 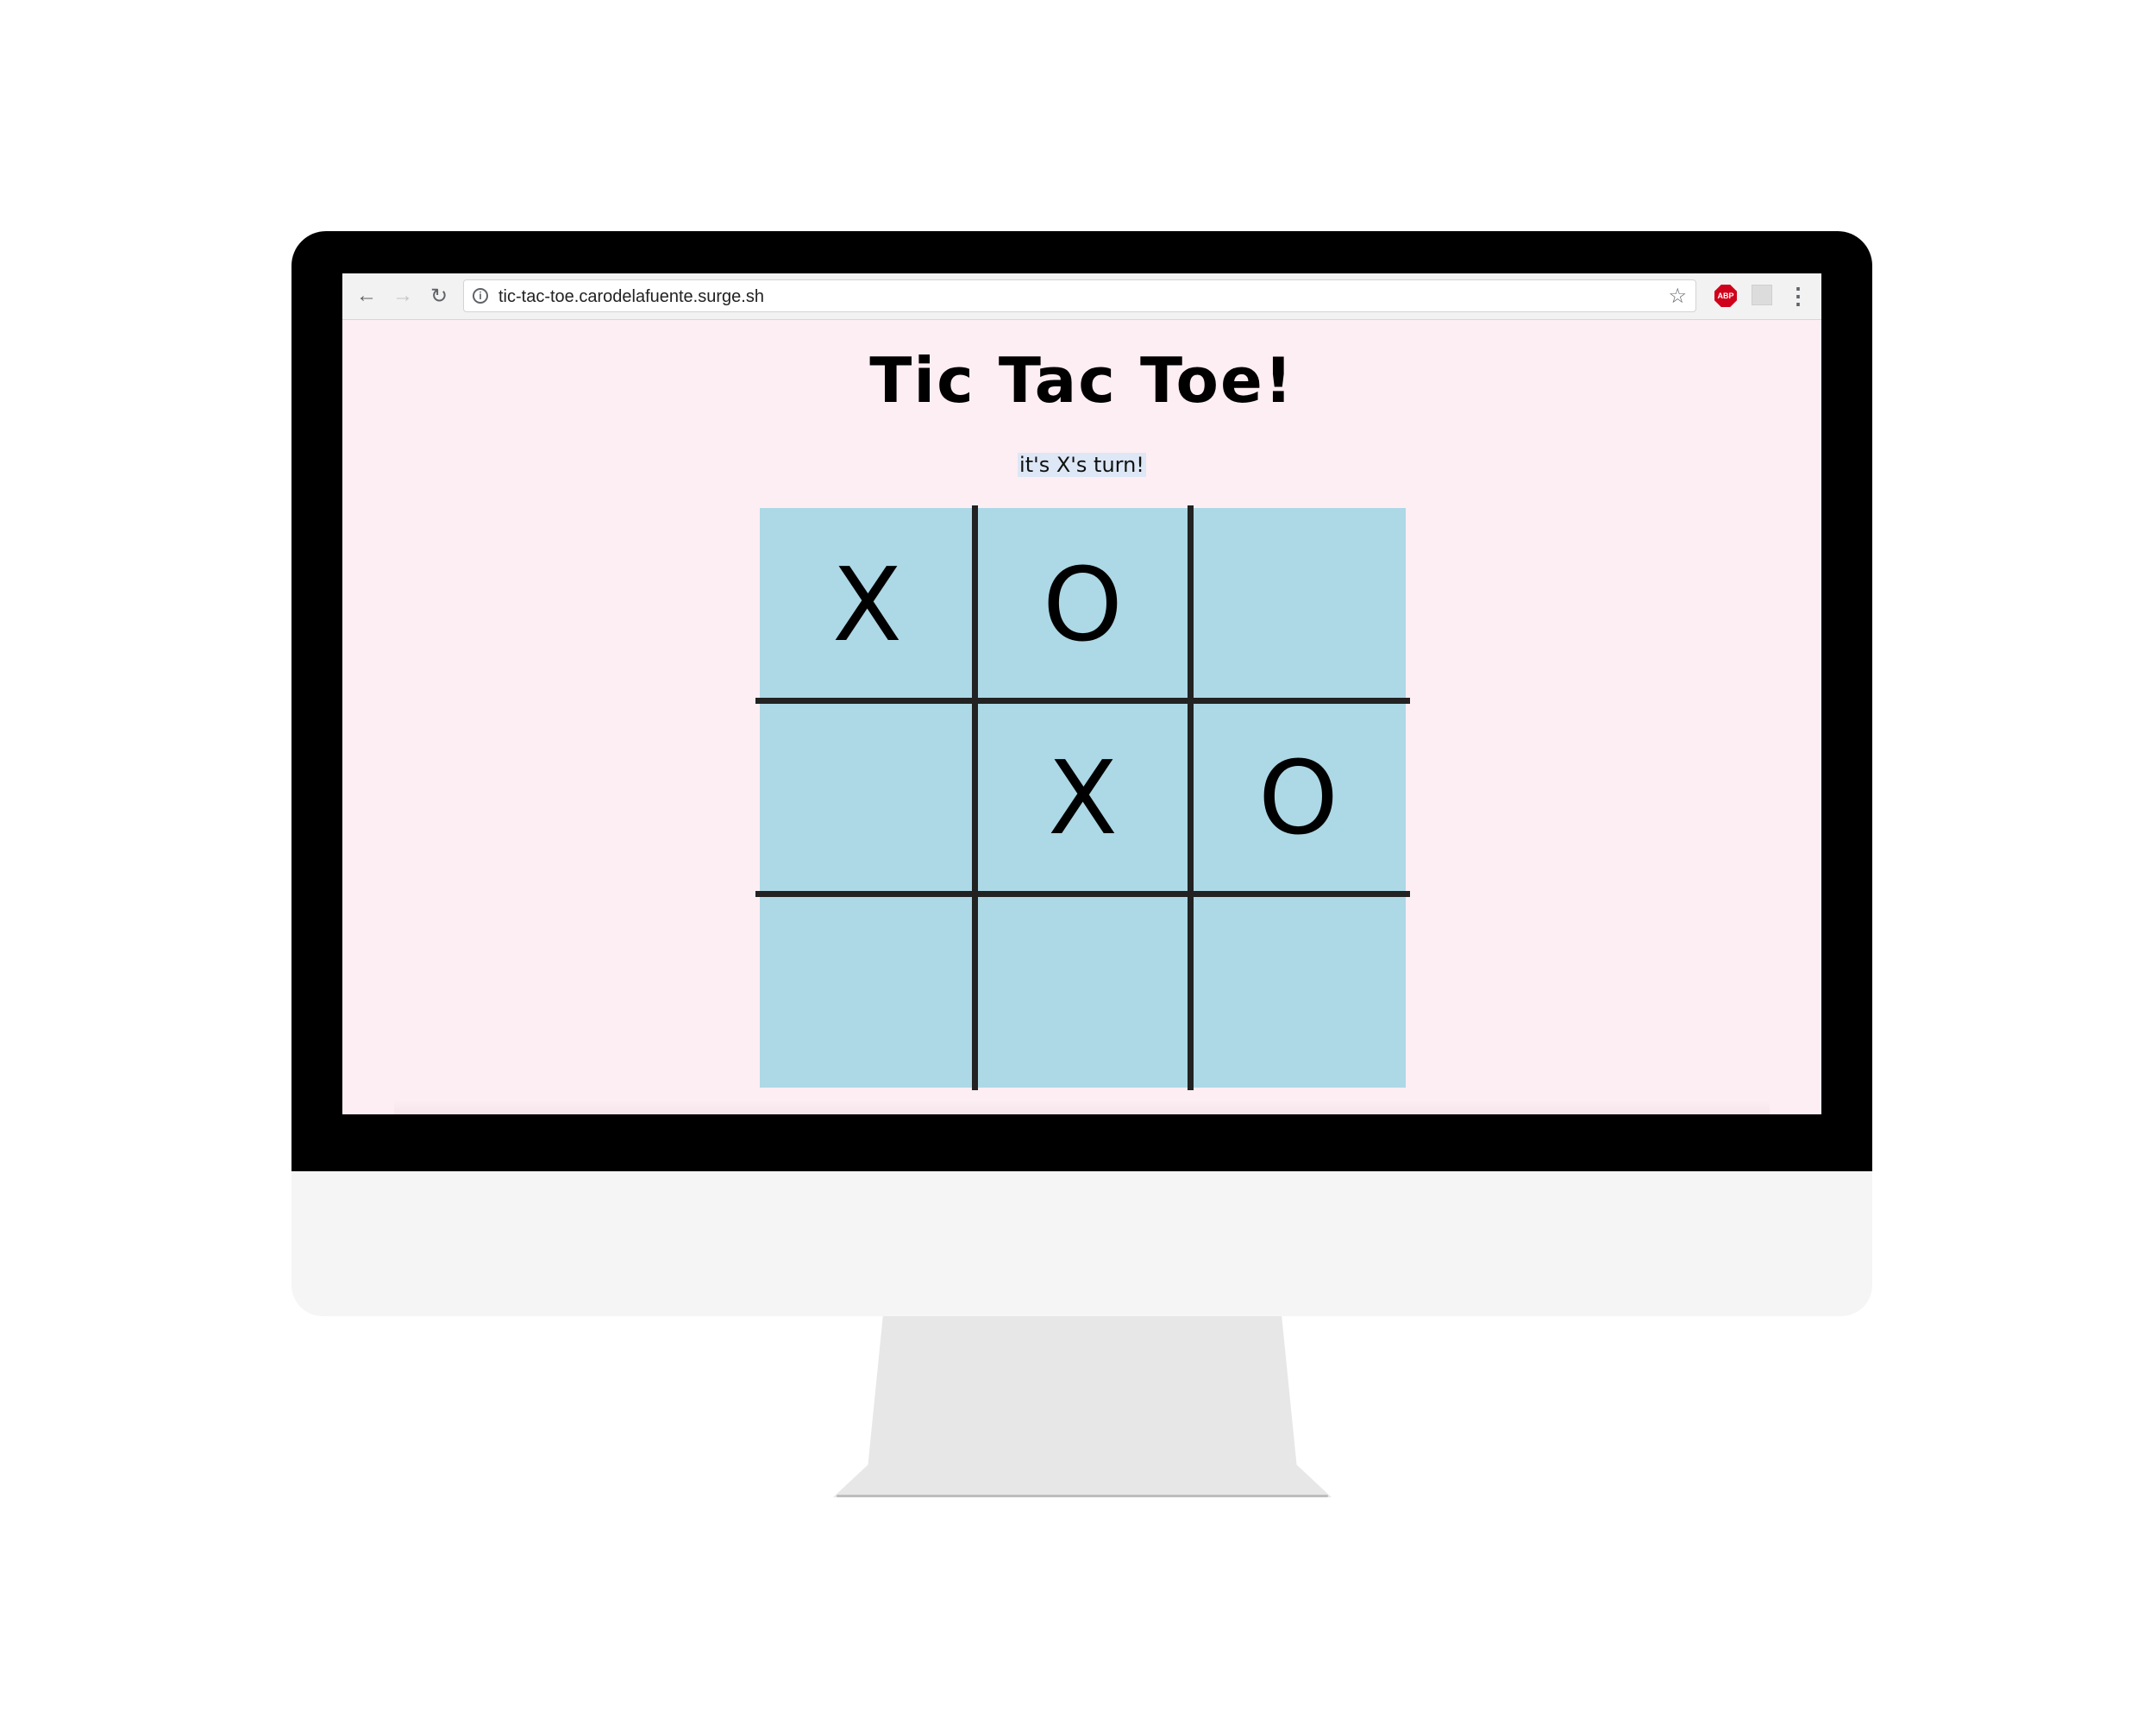 I want to click on board-cell-1-1: X, so click(x=1082, y=798).